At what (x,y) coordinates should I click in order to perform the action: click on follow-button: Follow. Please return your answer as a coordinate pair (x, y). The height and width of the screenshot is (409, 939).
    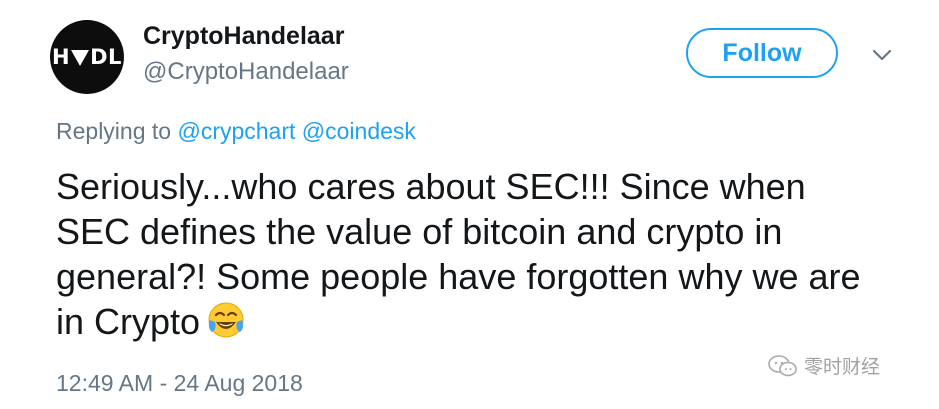
    Looking at the image, I should click on (762, 53).